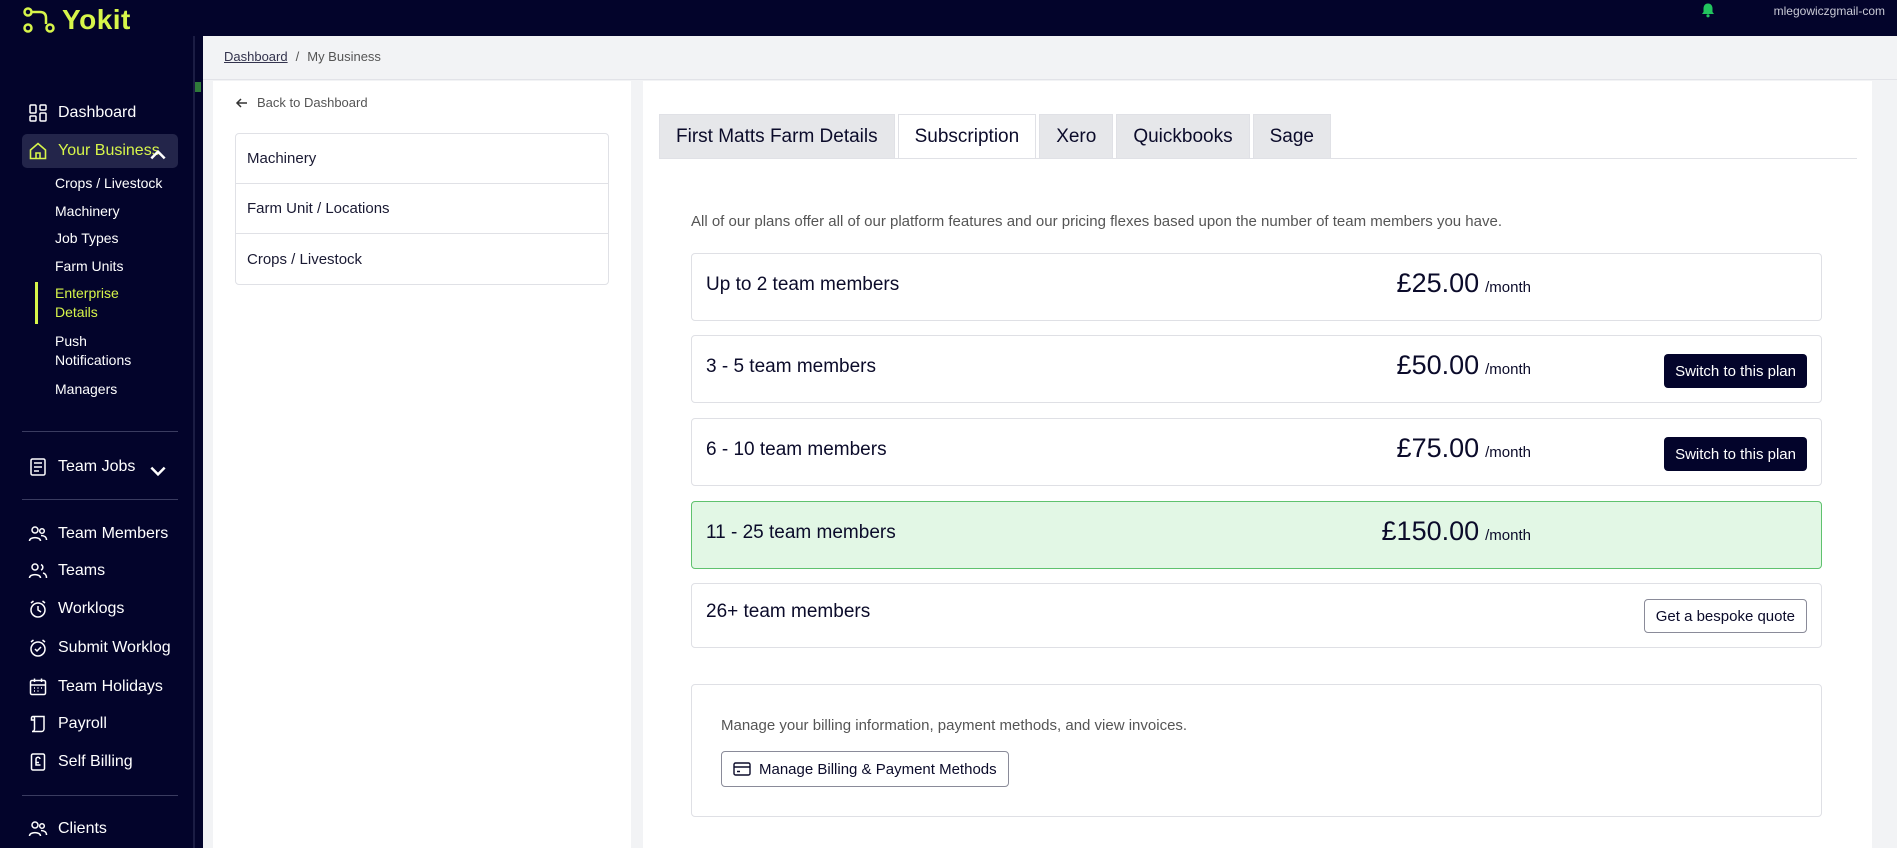 This screenshot has height=848, width=1897. I want to click on nav-team-holidays-label: Team Holidays, so click(110, 686).